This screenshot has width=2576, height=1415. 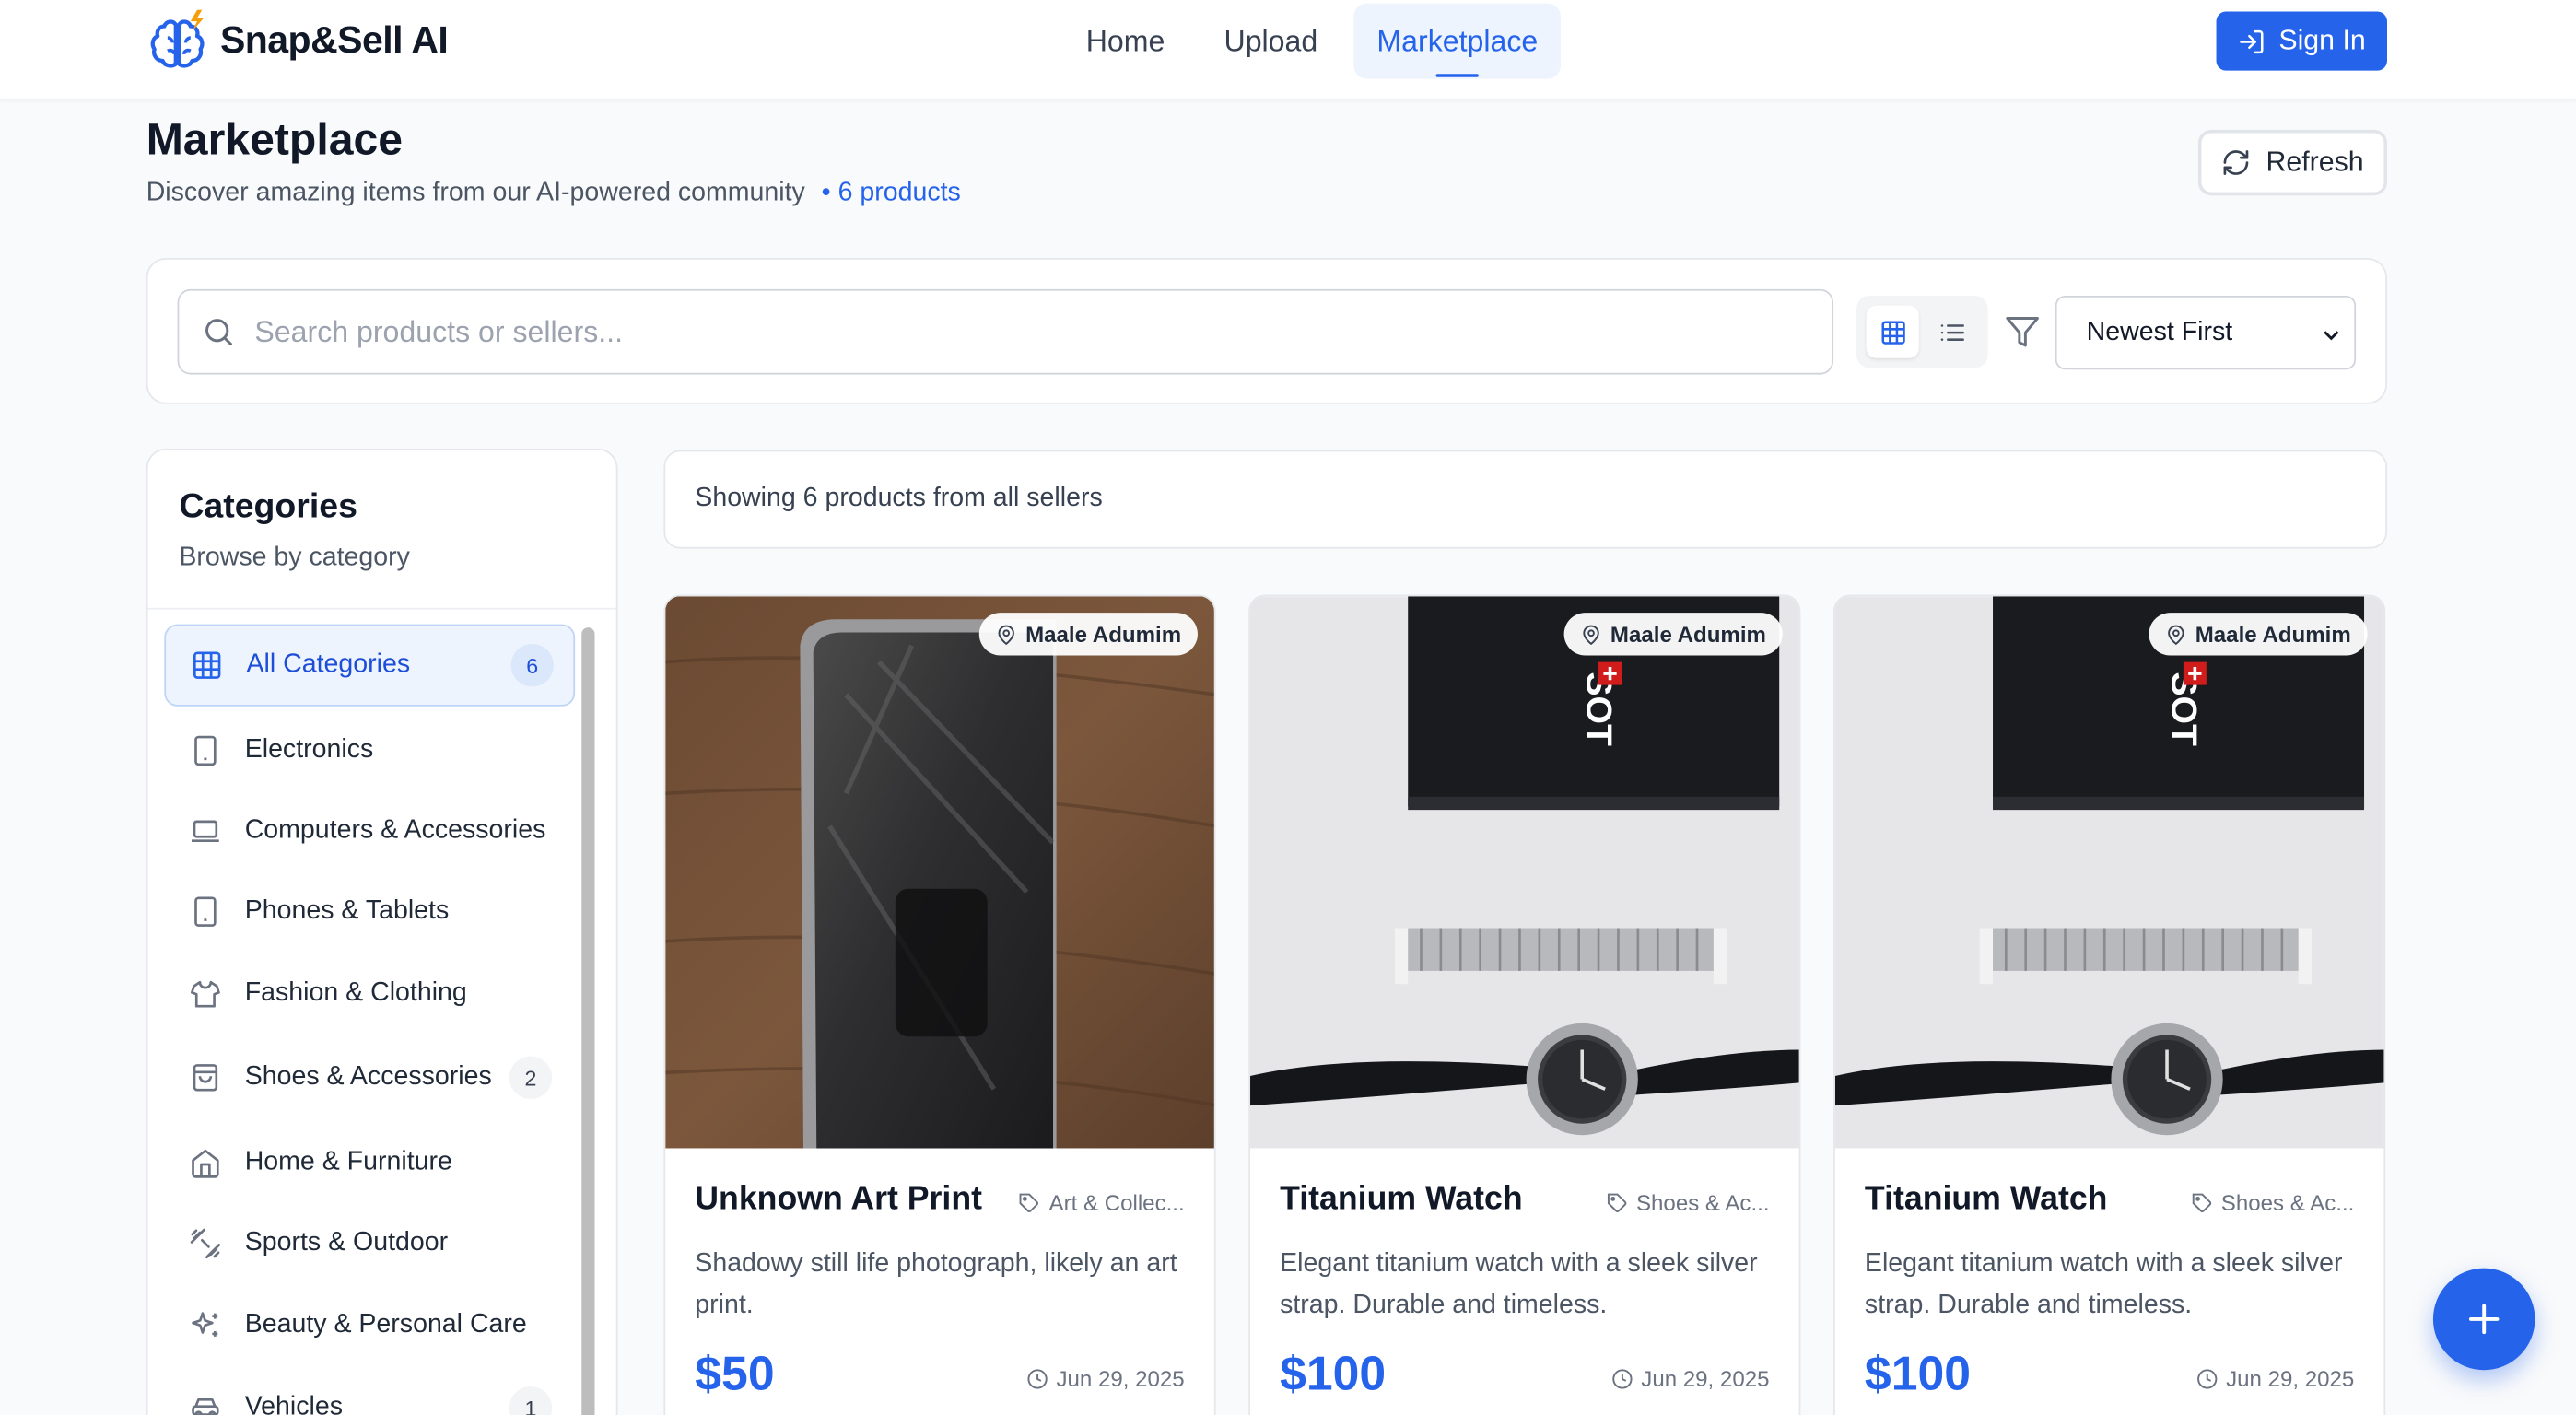 What do you see at coordinates (588, 1021) in the screenshot?
I see `sidebar-scrollbar` at bounding box center [588, 1021].